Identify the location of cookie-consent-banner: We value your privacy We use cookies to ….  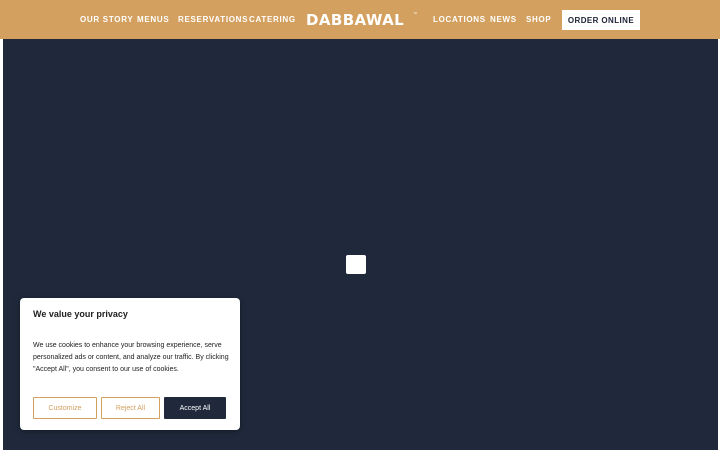
(130, 364).